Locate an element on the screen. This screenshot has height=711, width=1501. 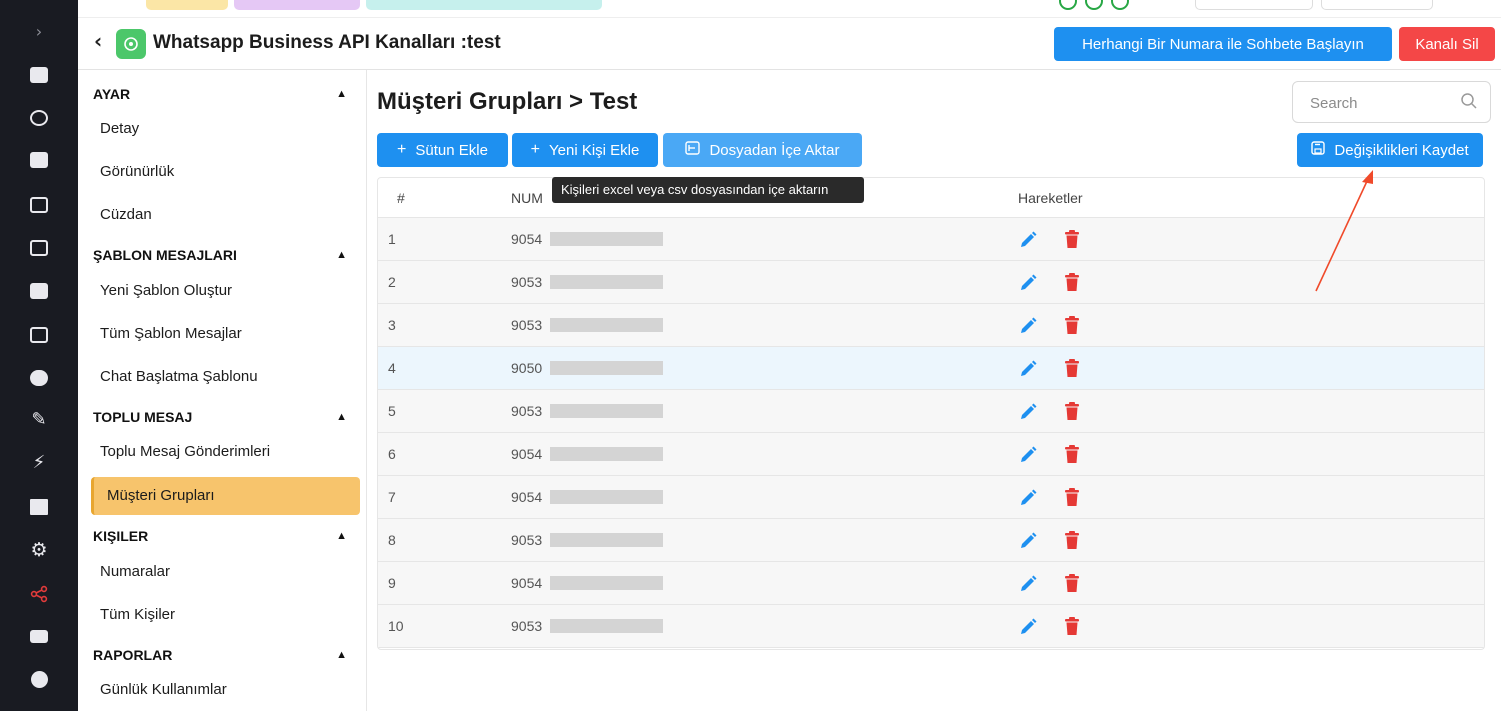
search-input is located at coordinates (1385, 103).